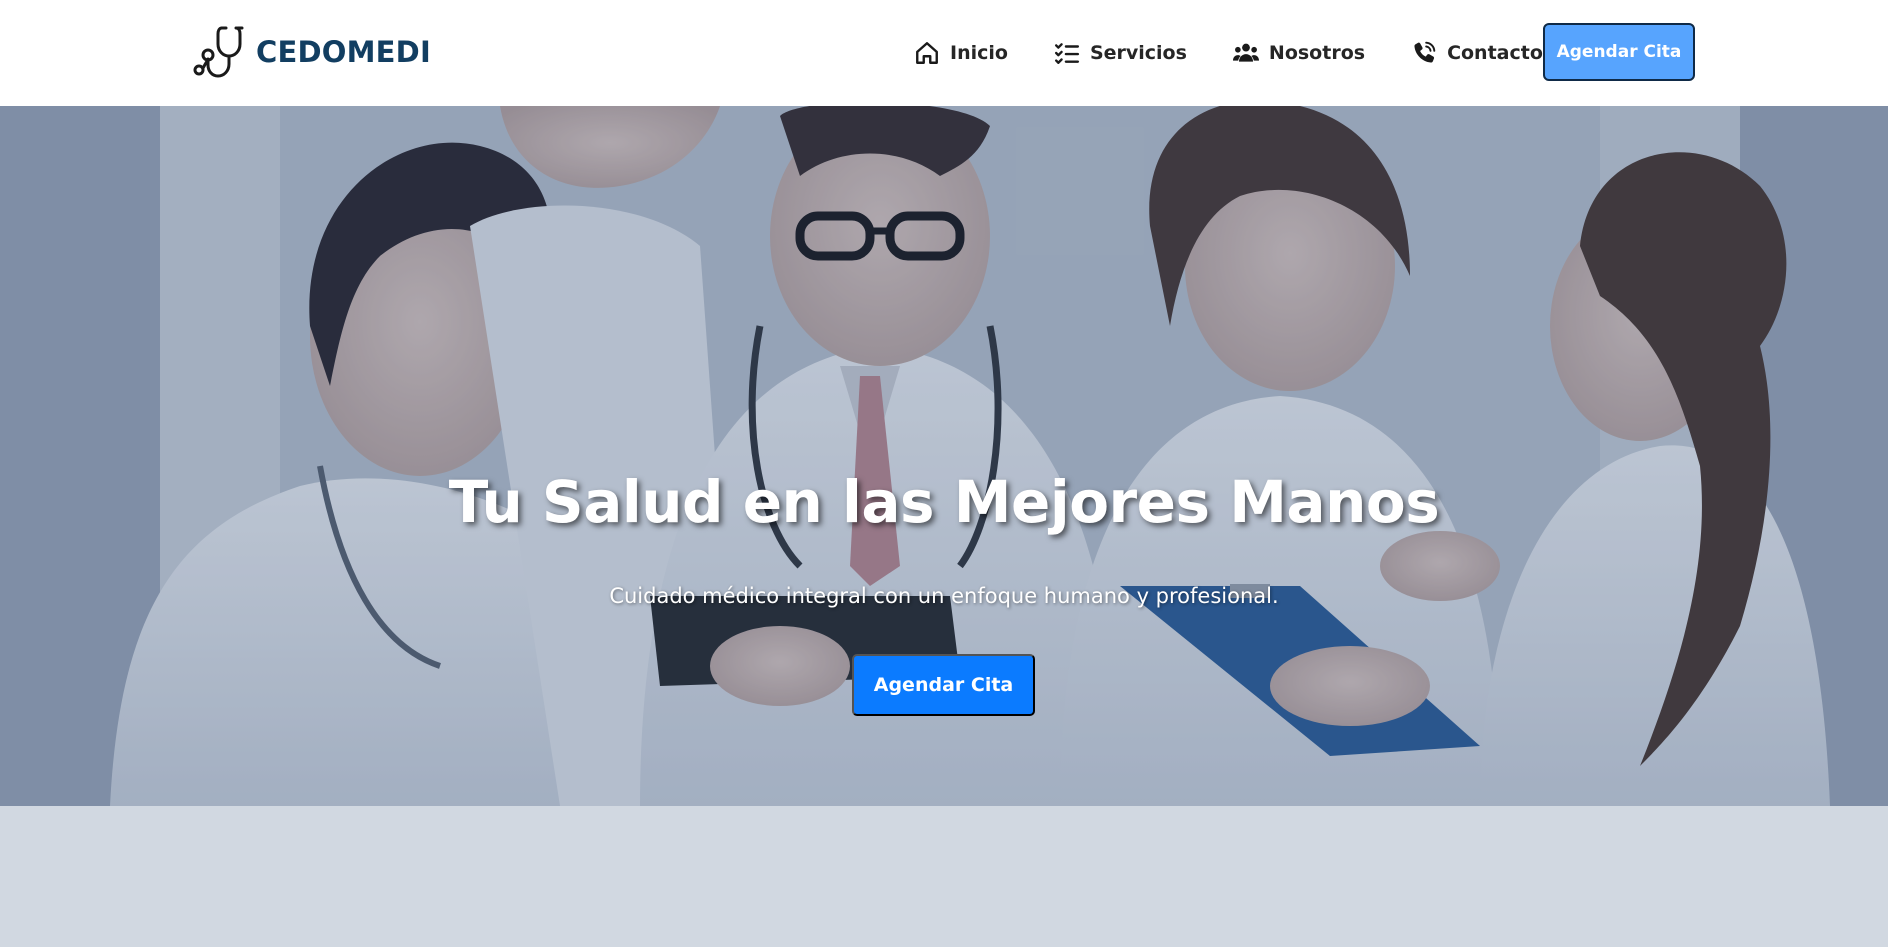  I want to click on hero-title: Tu Salud en las Mejores Manos, so click(944, 502).